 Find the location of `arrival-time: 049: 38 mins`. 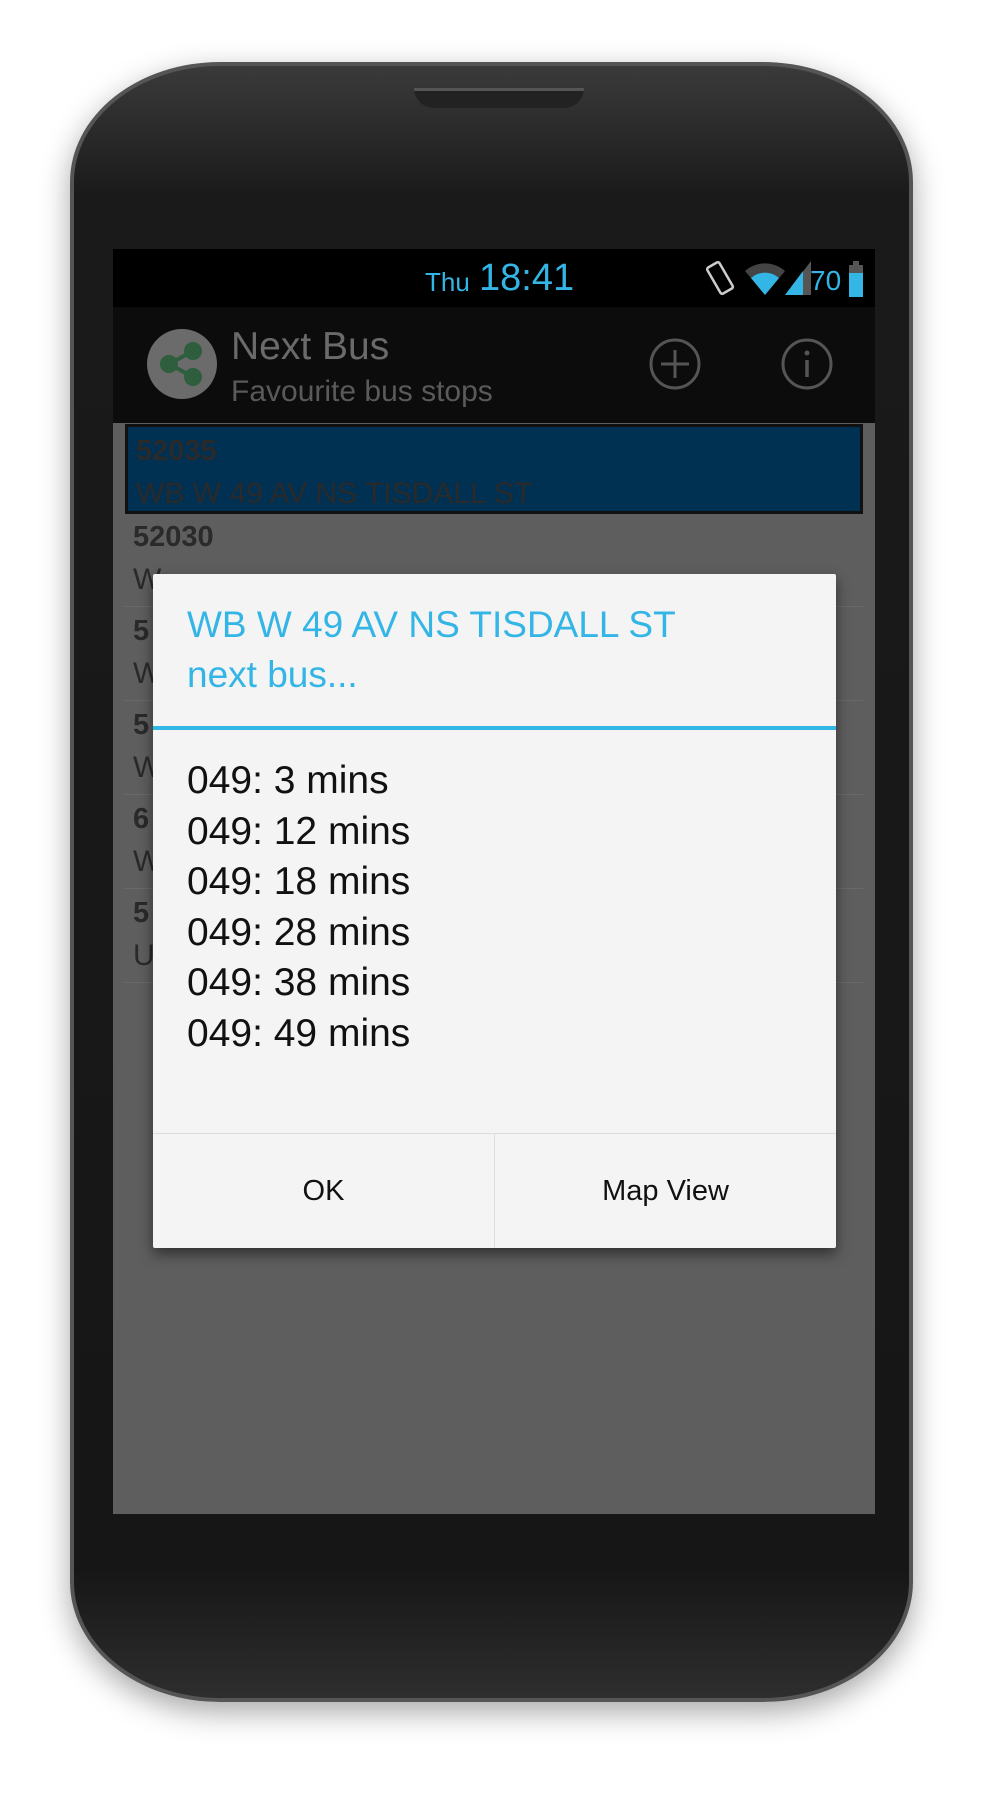

arrival-time: 049: 38 mins is located at coordinates (299, 982).